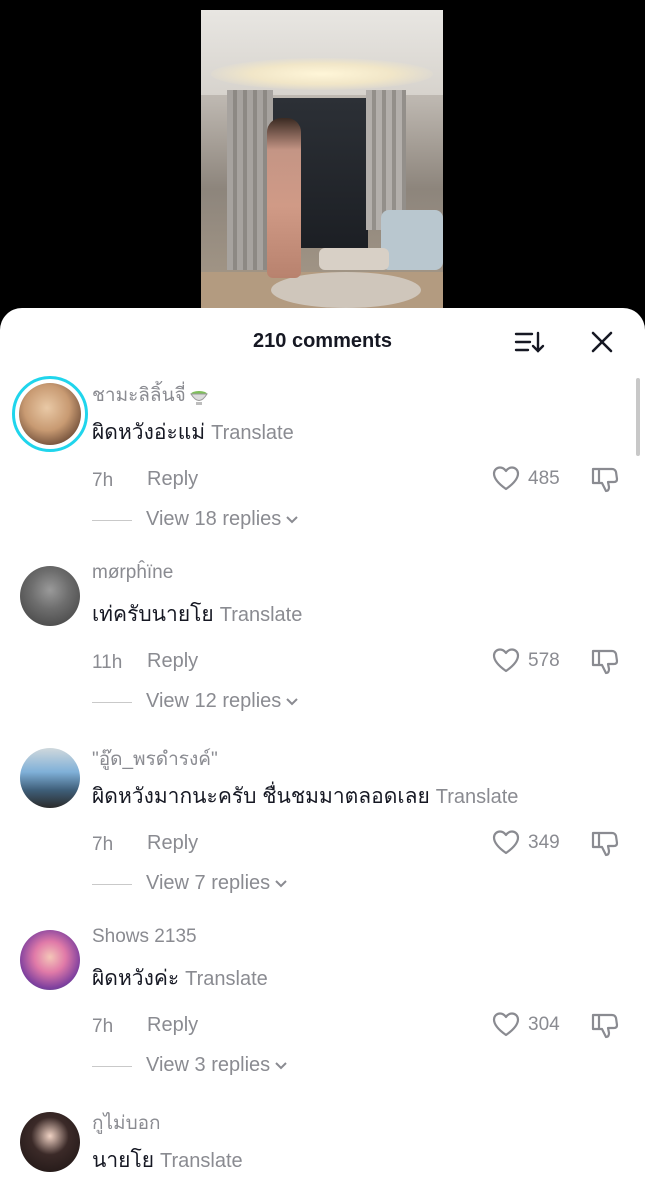  I want to click on sort-icon, so click(530, 342).